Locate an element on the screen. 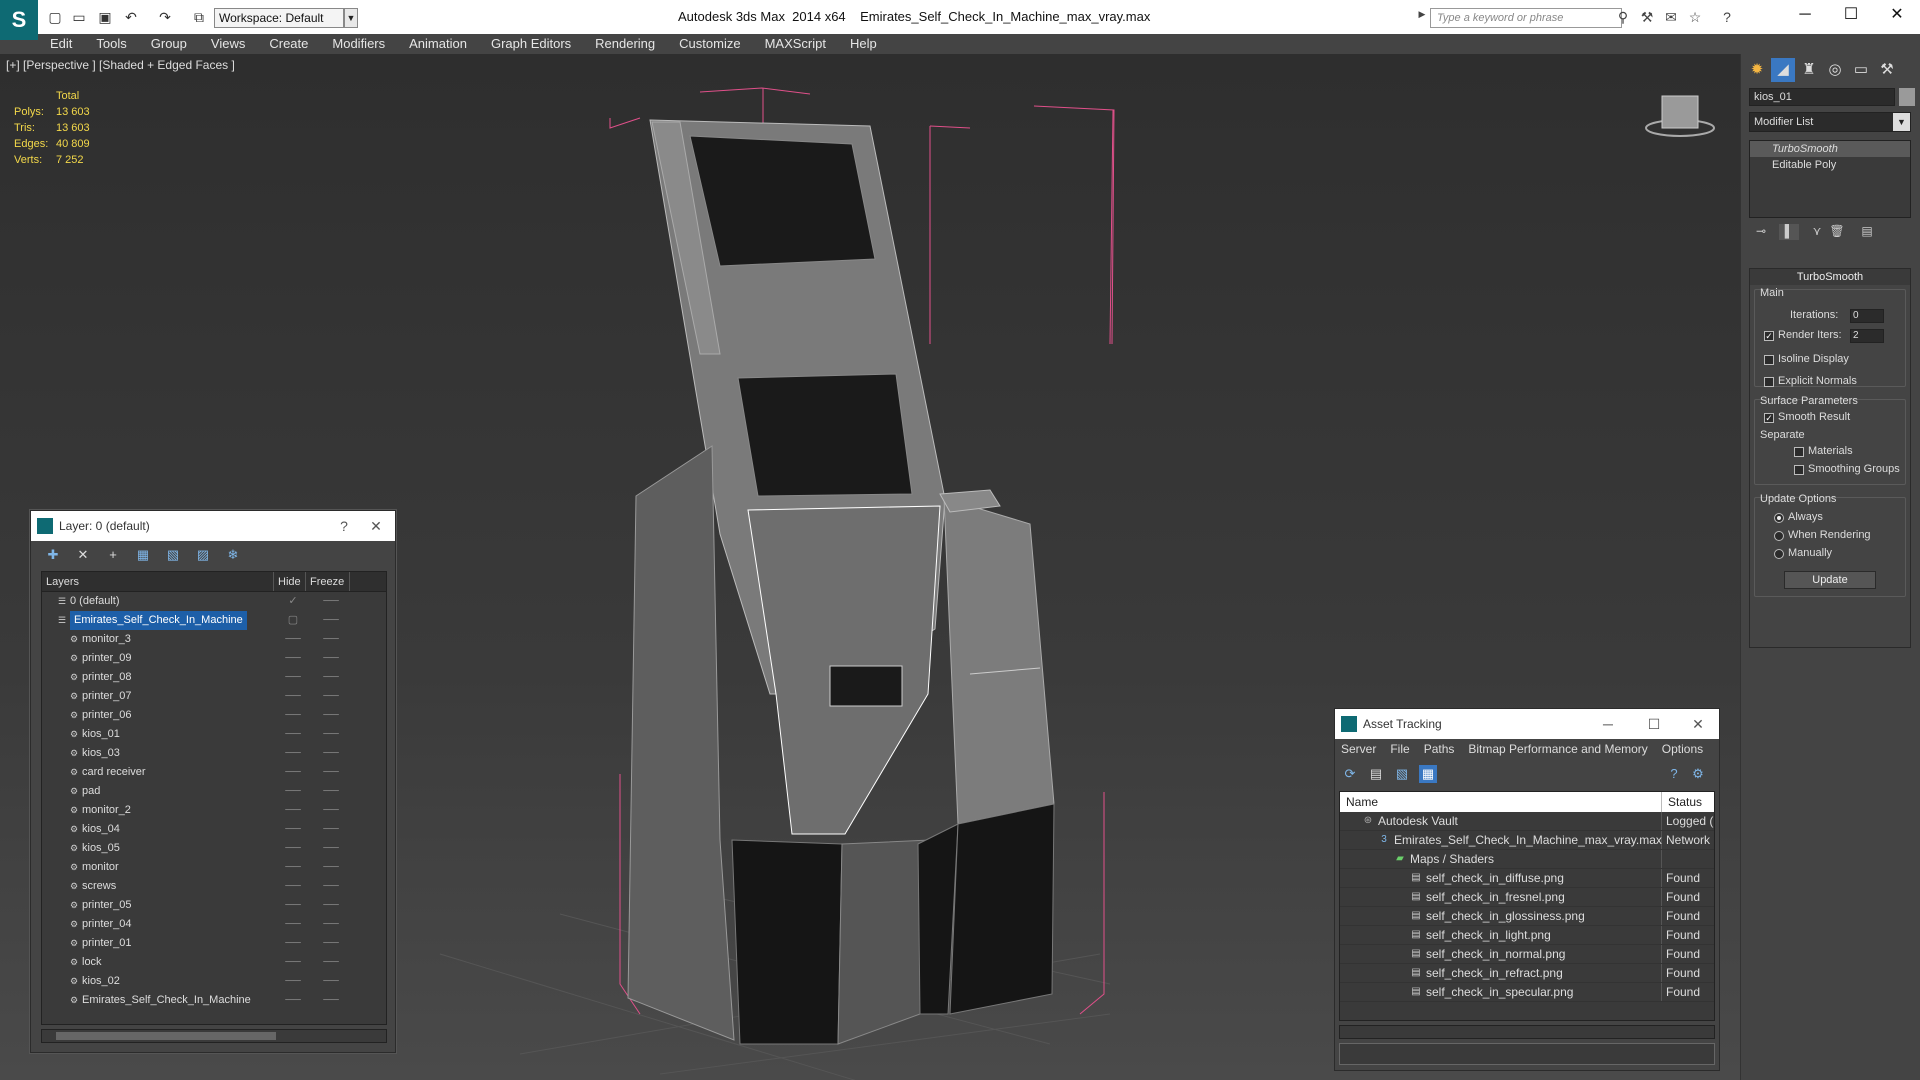 The image size is (1920, 1080). freeze-all-layers-icon: ❄ is located at coordinates (233, 555).